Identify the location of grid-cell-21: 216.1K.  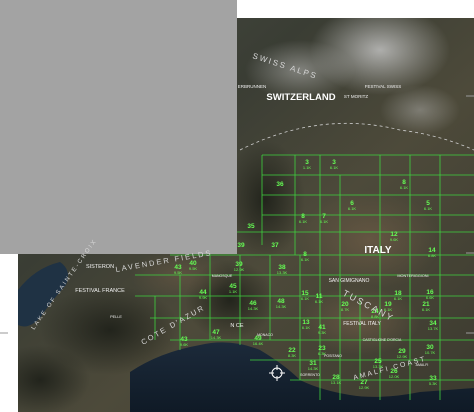
(426, 306).